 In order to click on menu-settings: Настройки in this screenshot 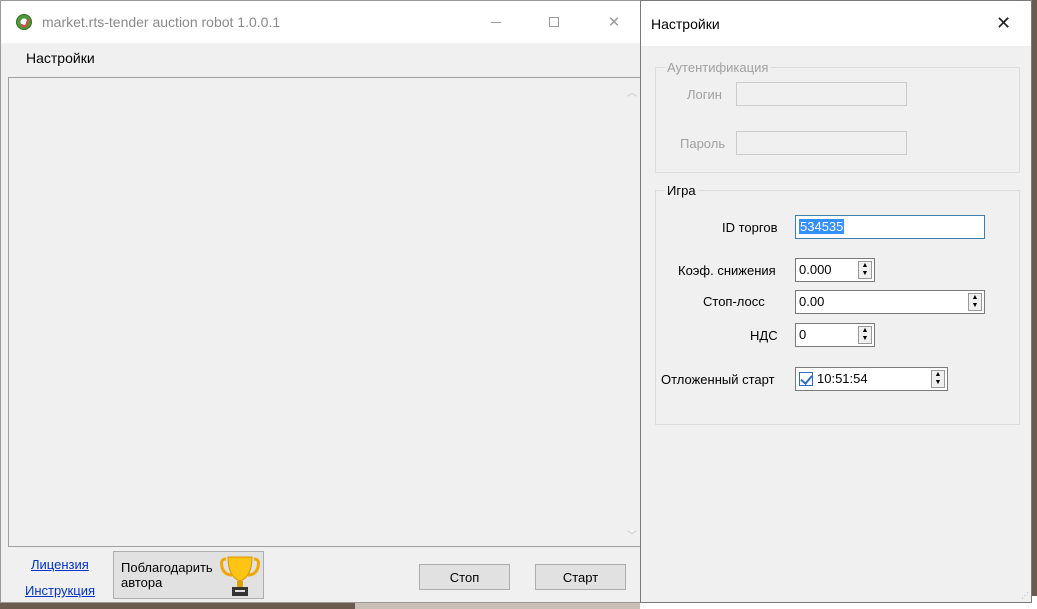, I will do `click(60, 58)`.